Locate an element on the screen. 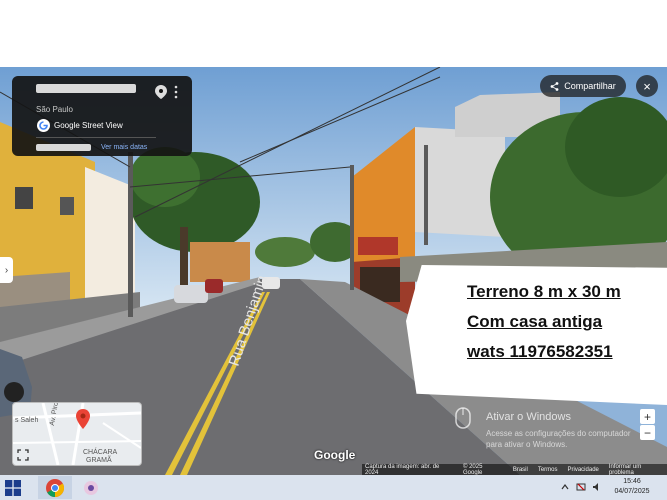 This screenshot has height=500, width=667. chevron-left-icon: › is located at coordinates (6, 270).